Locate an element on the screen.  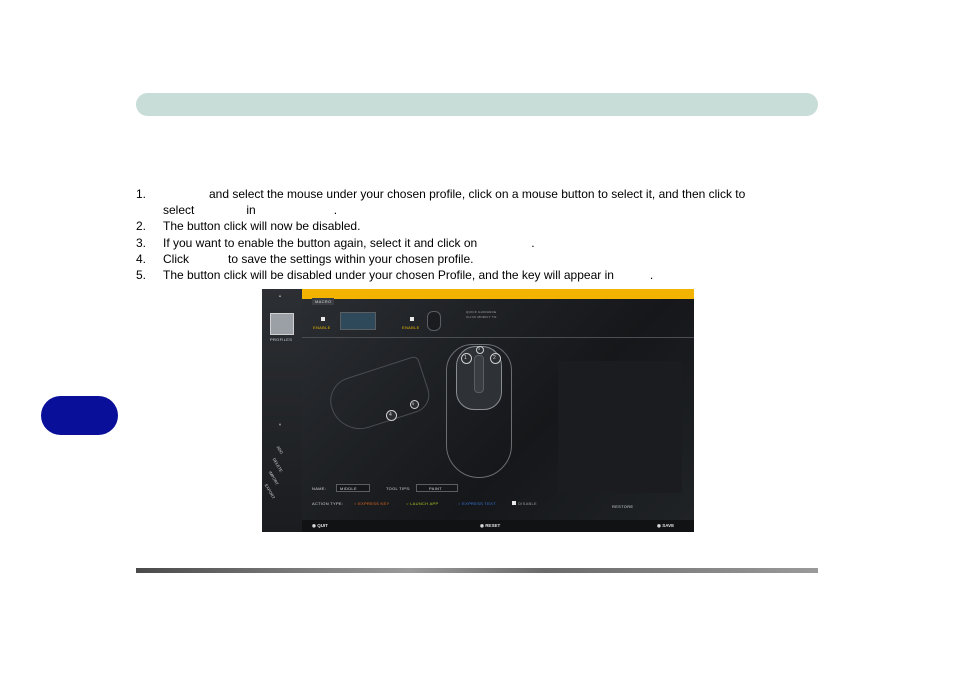
tooltip-value: PAINT is located at coordinates (435, 488).